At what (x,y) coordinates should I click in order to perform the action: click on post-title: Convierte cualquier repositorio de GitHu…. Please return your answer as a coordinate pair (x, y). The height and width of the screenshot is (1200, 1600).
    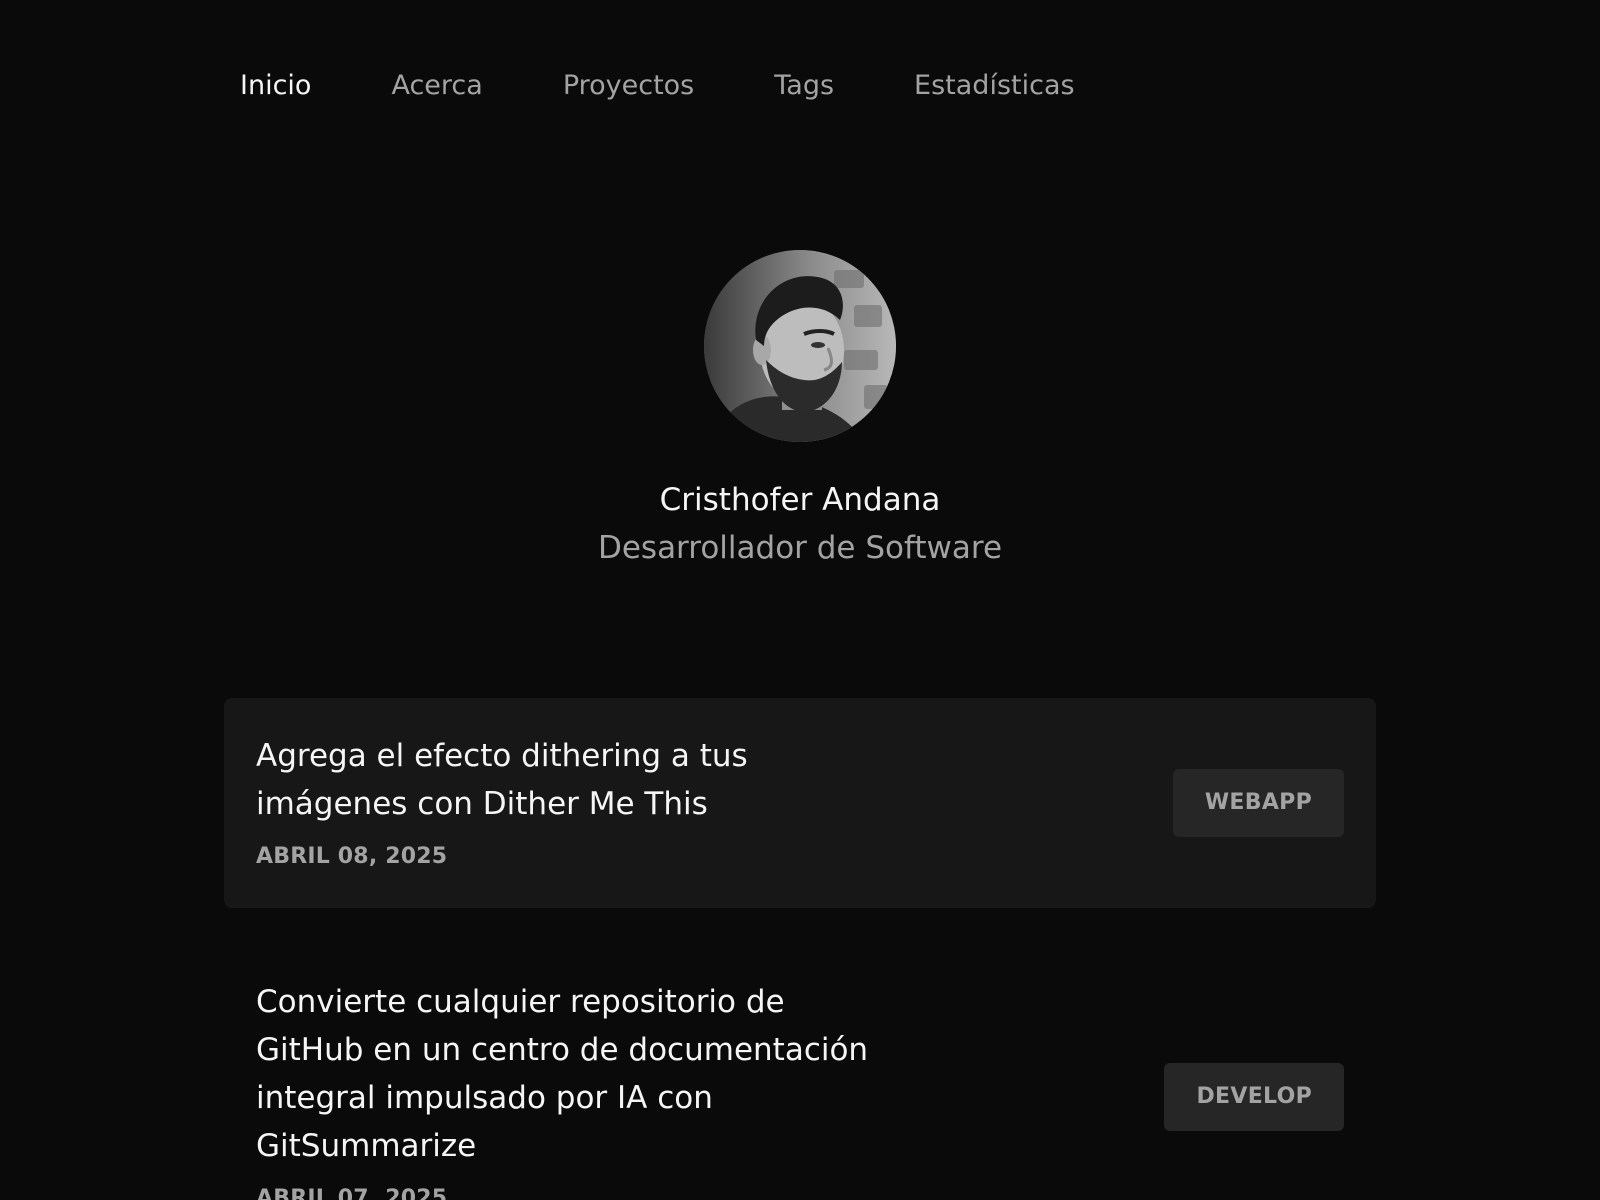
    Looking at the image, I should click on (576, 1074).